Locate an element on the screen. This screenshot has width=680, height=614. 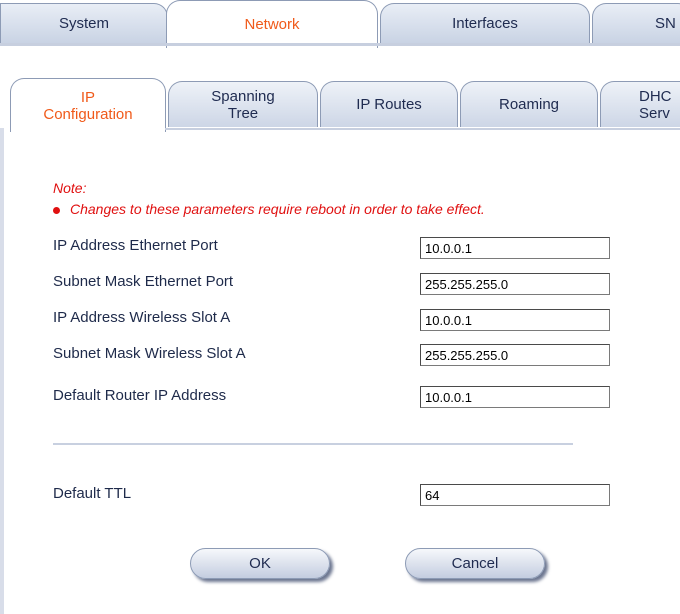
tab-label: System is located at coordinates (83, 23).